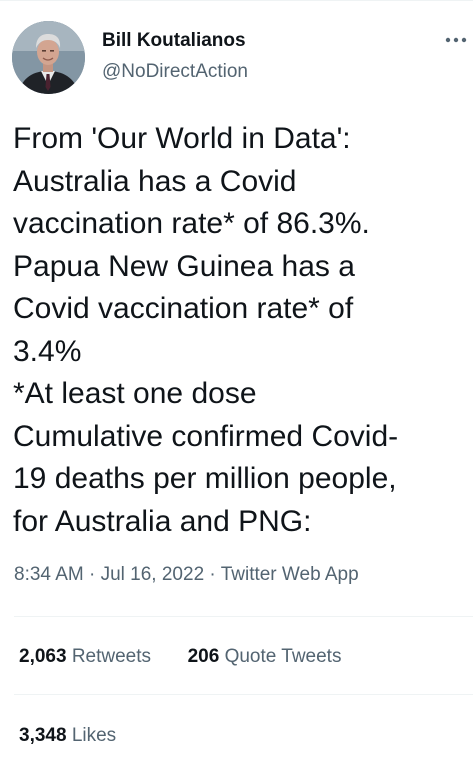 Image resolution: width=473 pixels, height=762 pixels. What do you see at coordinates (48, 57) in the screenshot?
I see `avatar` at bounding box center [48, 57].